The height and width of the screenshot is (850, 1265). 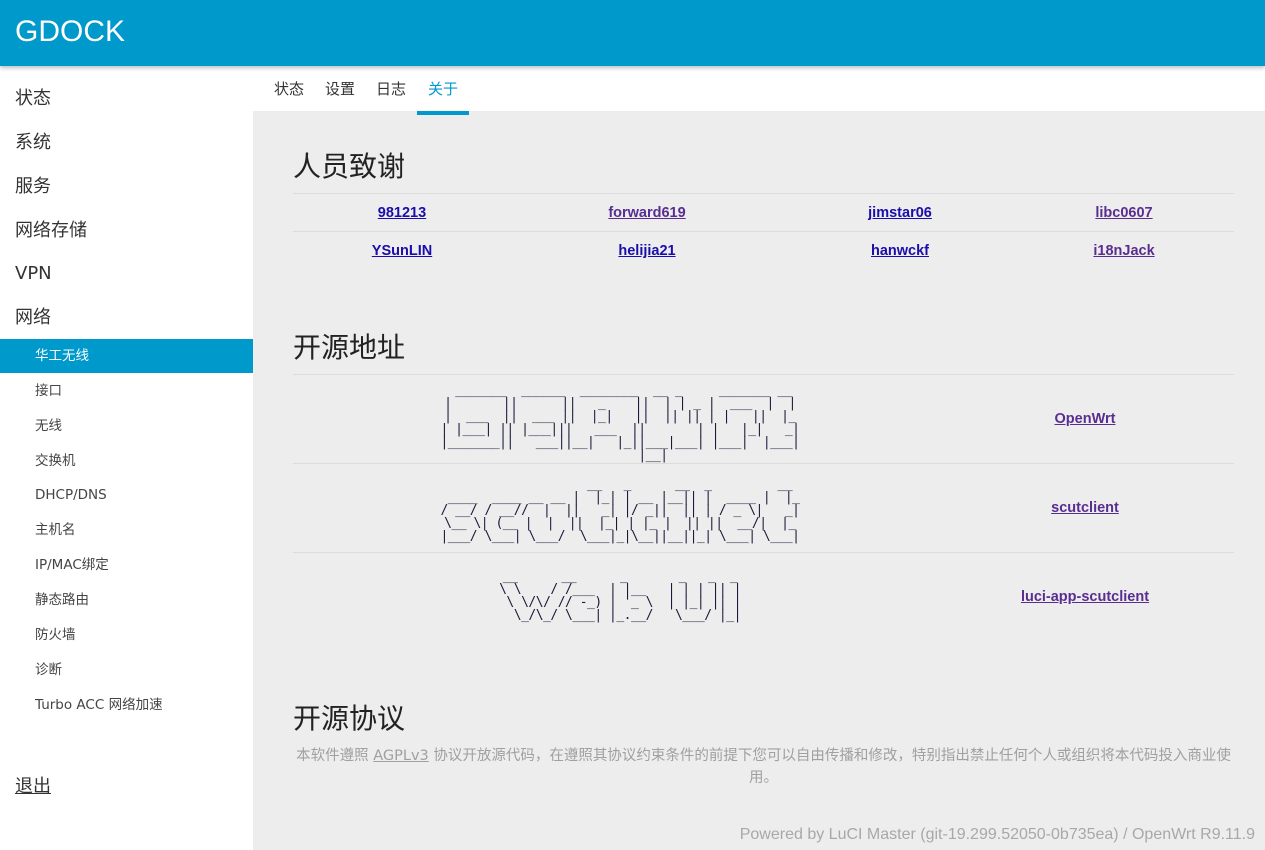 What do you see at coordinates (1085, 508) in the screenshot?
I see `scutclient-link: scutclient` at bounding box center [1085, 508].